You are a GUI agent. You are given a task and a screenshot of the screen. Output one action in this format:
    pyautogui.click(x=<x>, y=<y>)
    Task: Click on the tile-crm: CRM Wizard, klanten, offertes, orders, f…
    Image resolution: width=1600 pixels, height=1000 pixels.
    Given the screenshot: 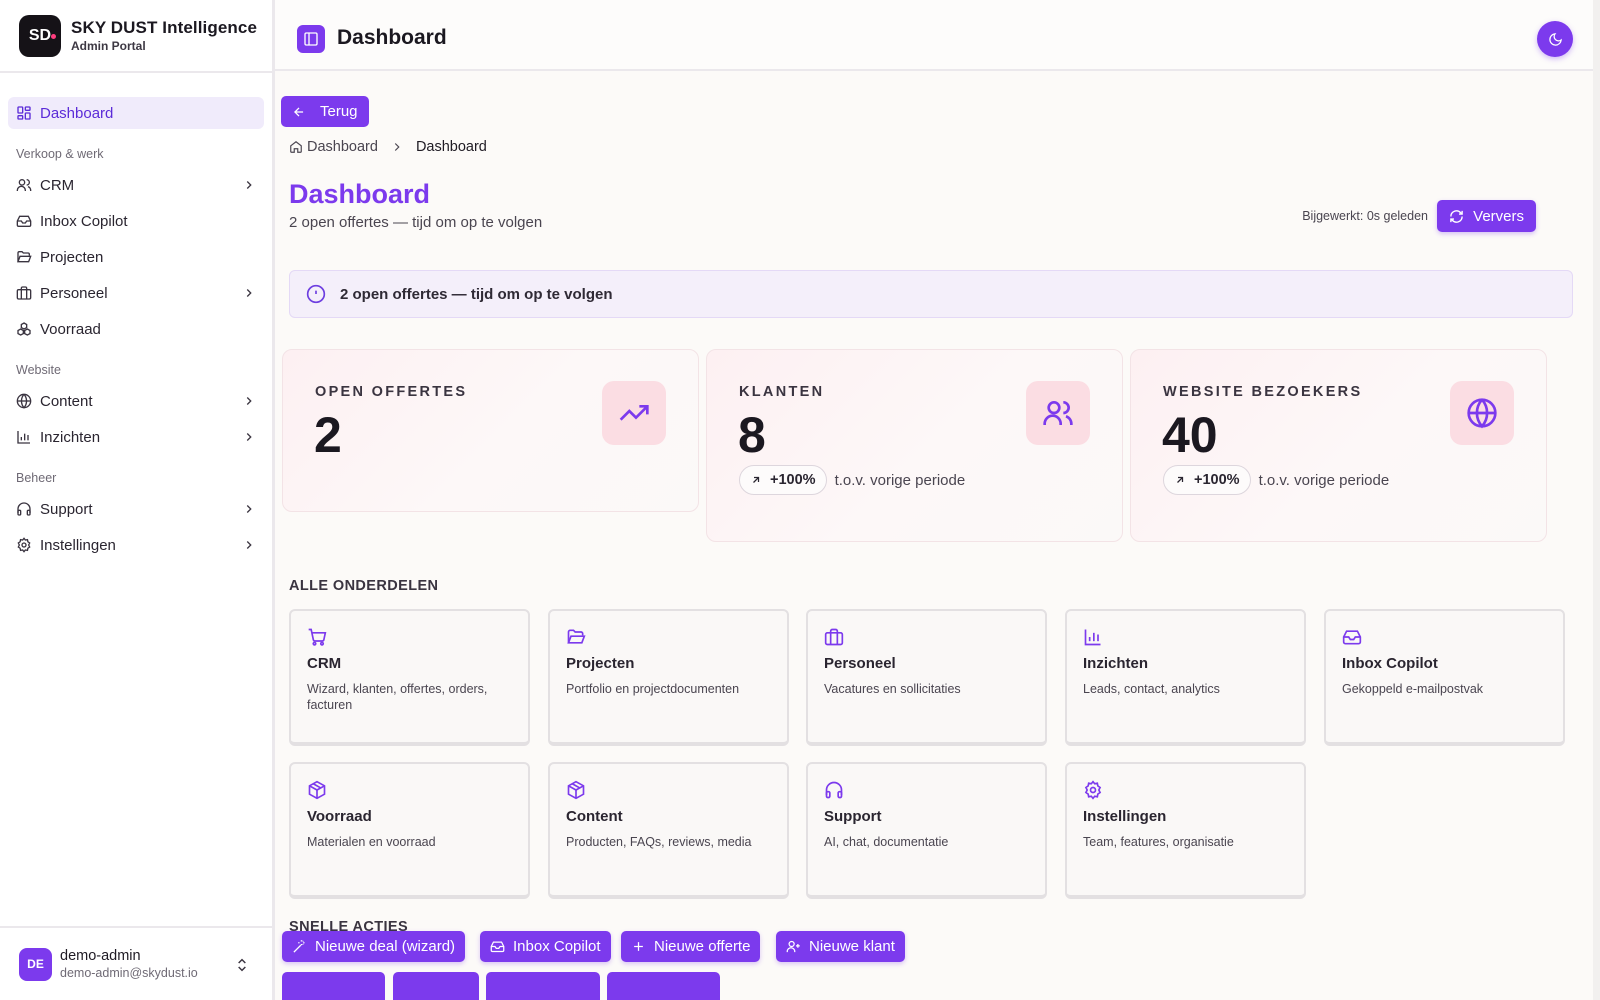 What is the action you would take?
    pyautogui.click(x=409, y=677)
    